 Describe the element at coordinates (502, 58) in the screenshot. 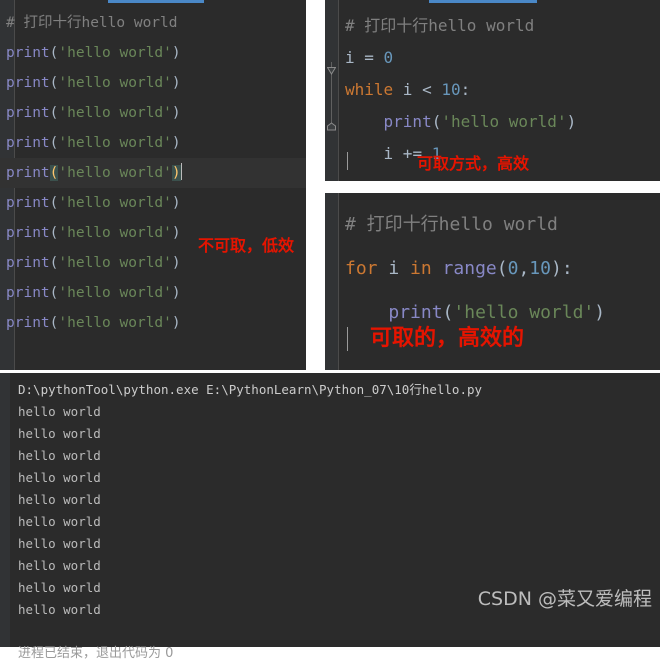

I see `code-line-assign: i = 0` at that location.